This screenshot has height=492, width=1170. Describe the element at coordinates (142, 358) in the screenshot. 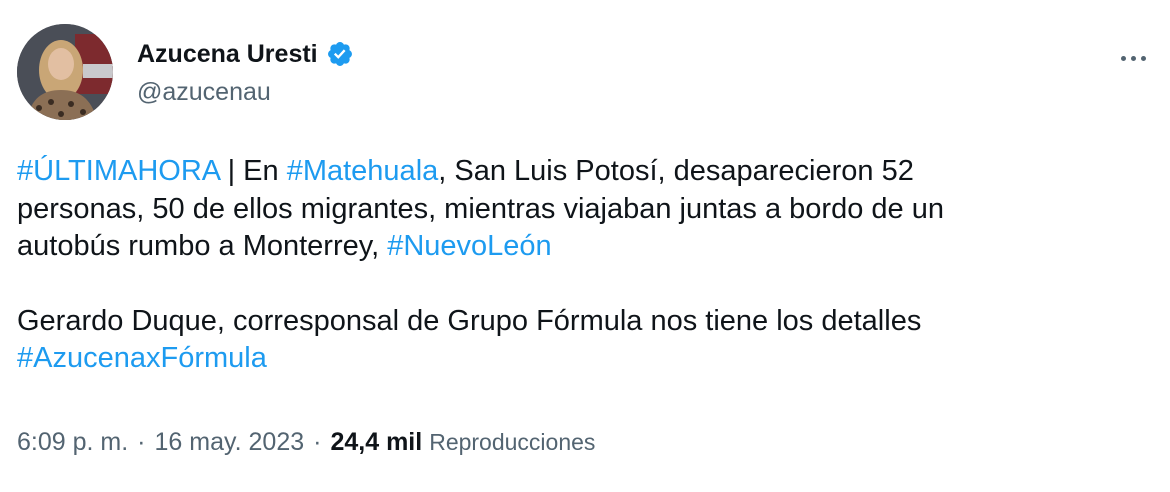

I see `hashtag-azucenaxformula: #AzucenaxFórmula` at that location.